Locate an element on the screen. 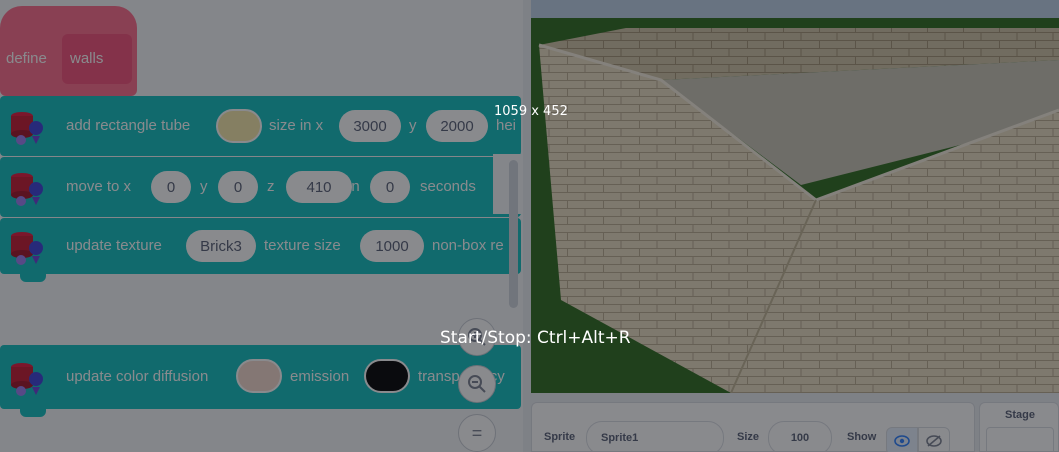 This screenshot has width=1059, height=452. texture-tail-label: non-box re is located at coordinates (468, 245).